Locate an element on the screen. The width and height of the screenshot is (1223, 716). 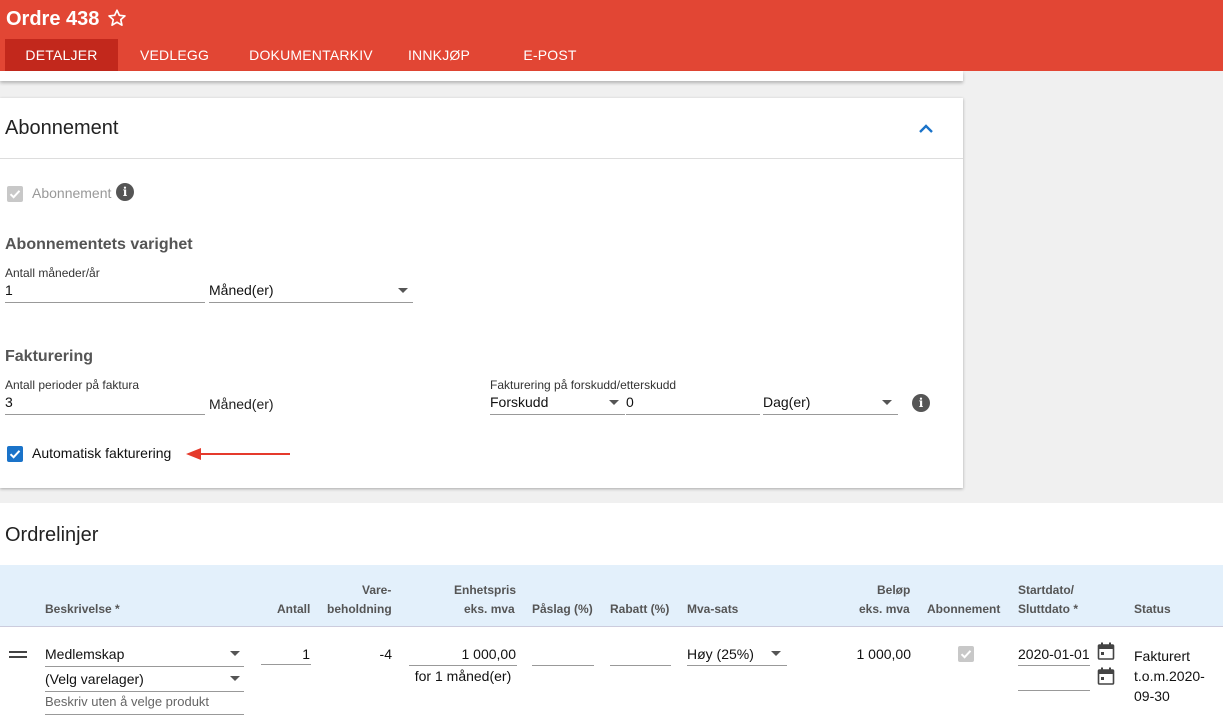
status-line-3: 09-30 is located at coordinates (1152, 696).